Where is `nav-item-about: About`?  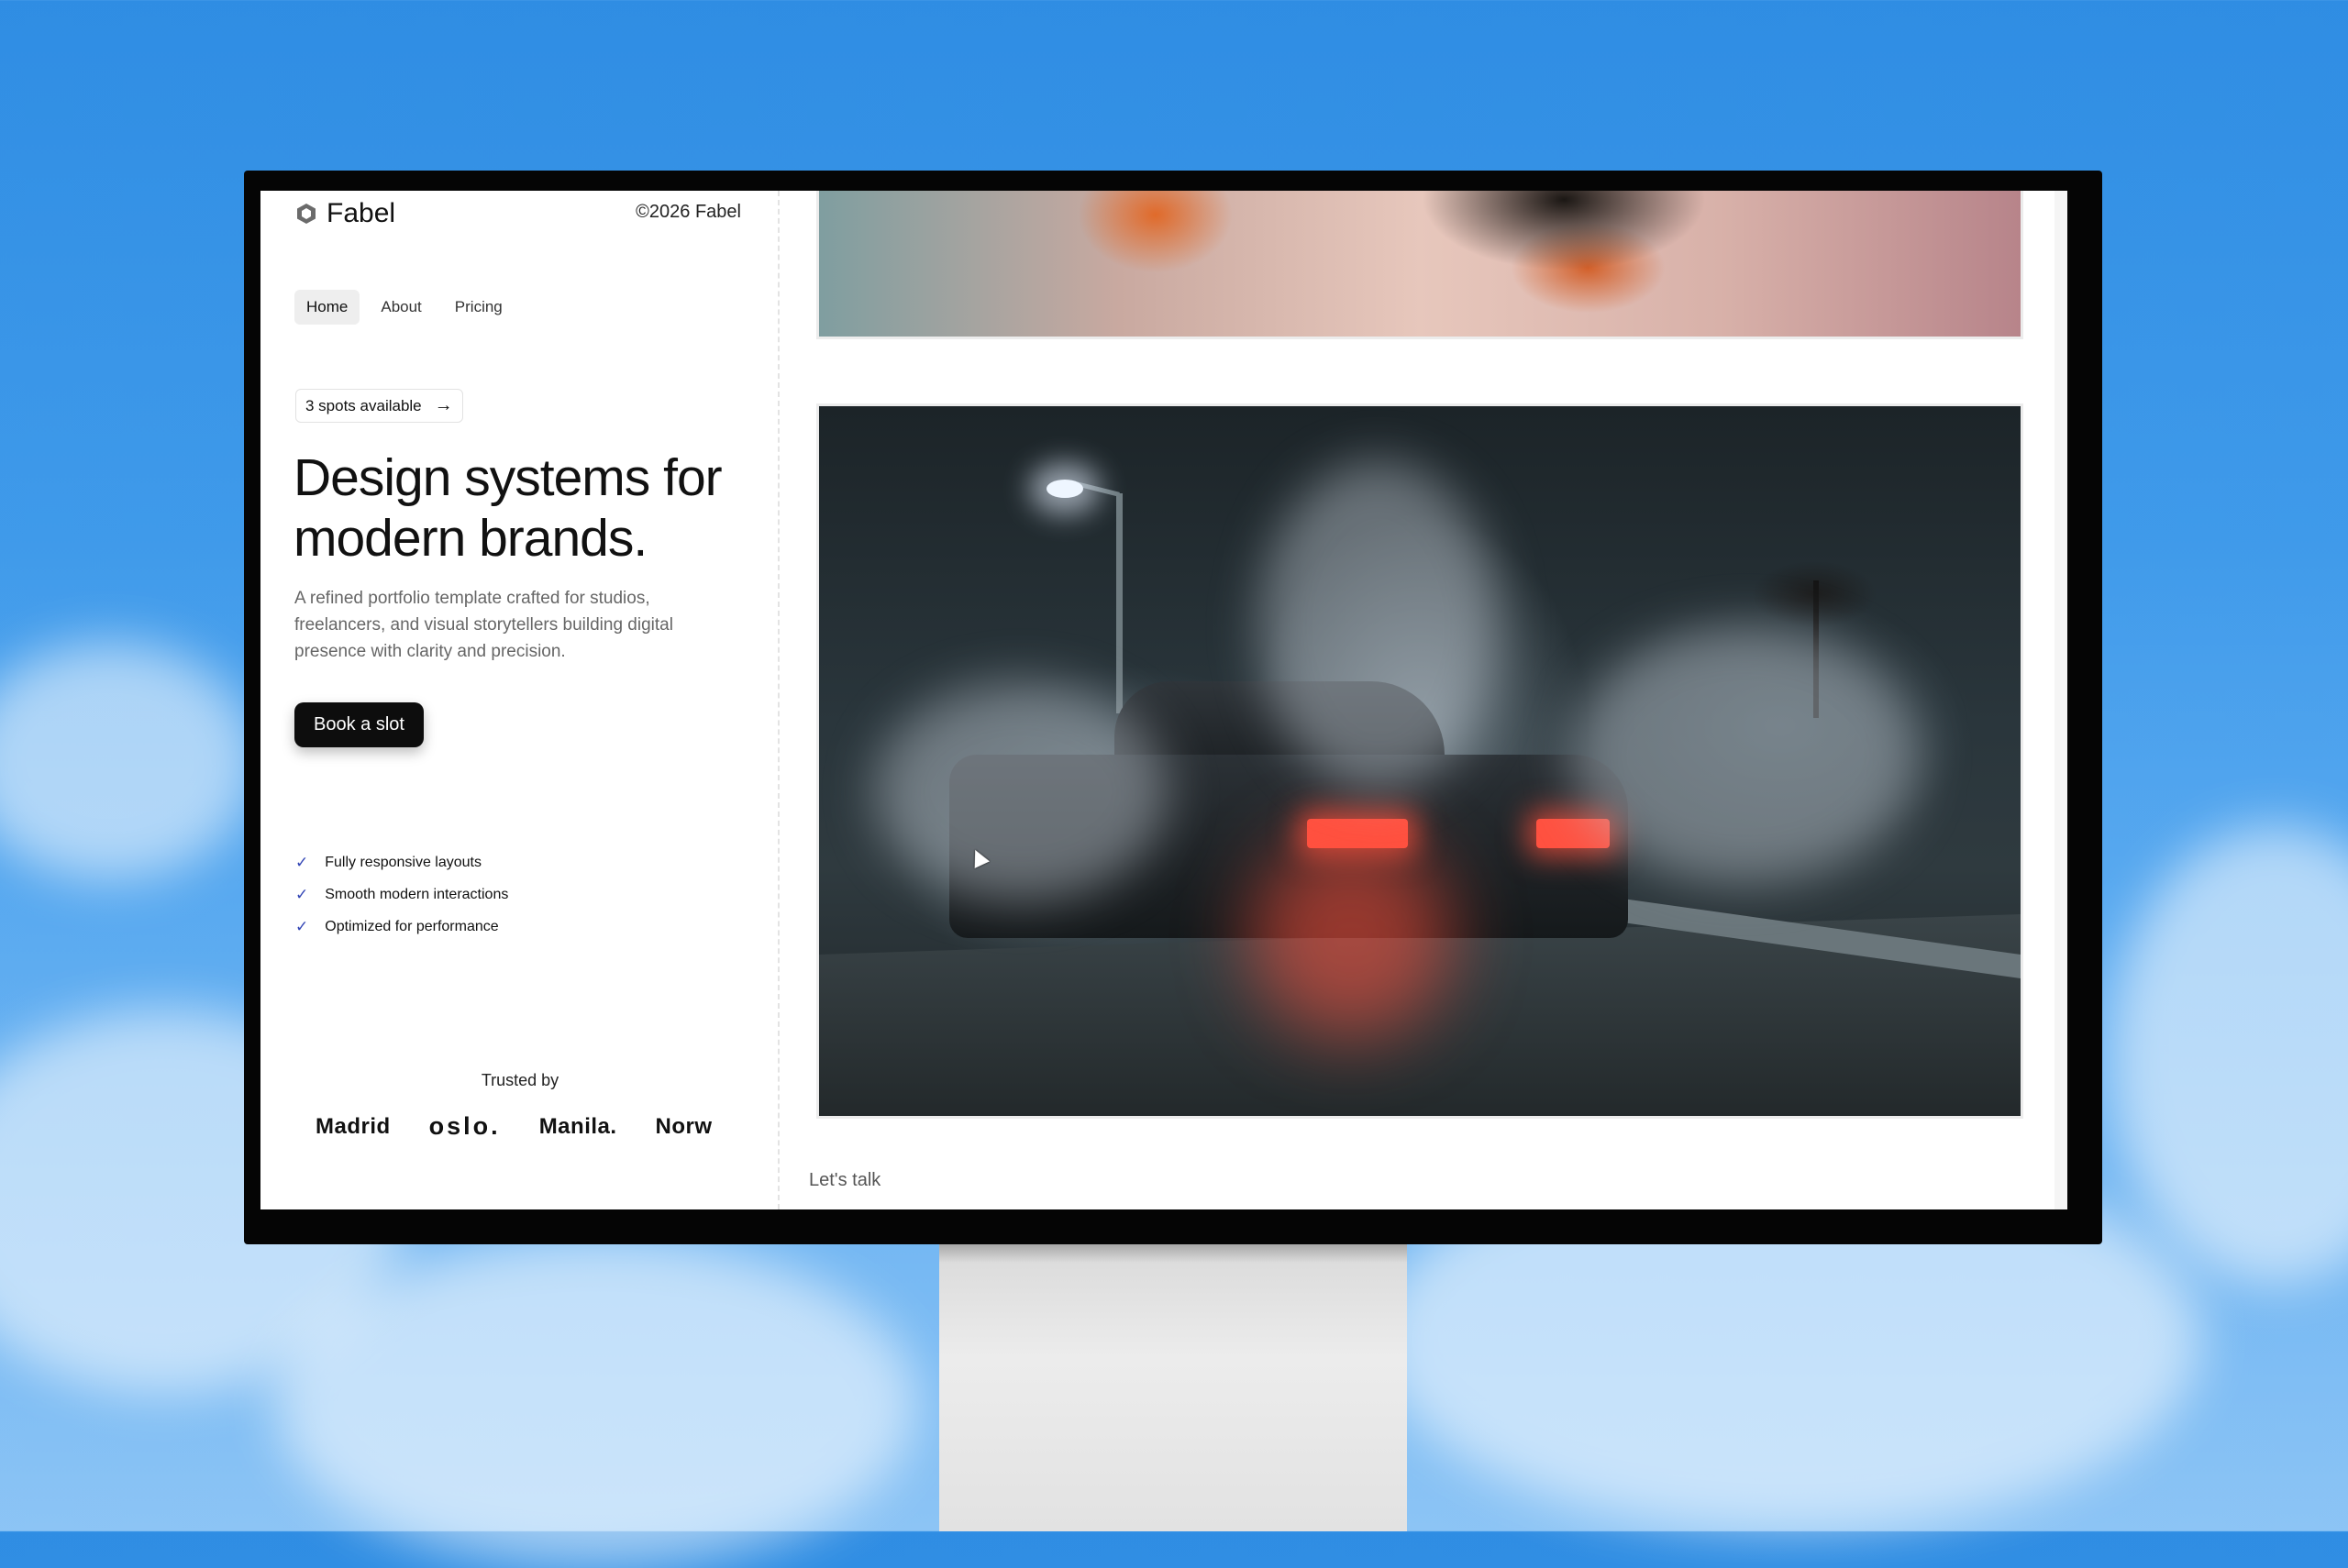
nav-item-about: About is located at coordinates (401, 308).